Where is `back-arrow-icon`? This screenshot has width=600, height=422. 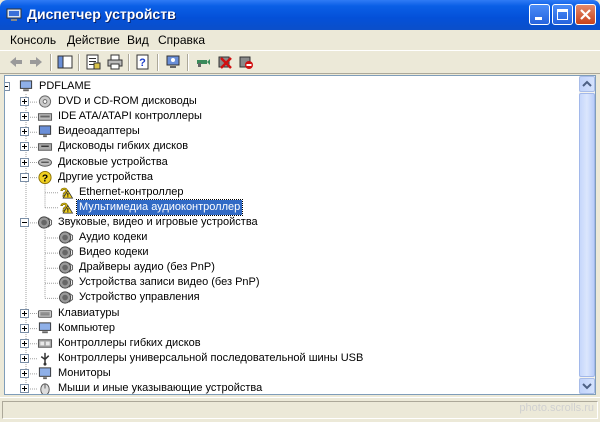
back-arrow-icon is located at coordinates (16, 62).